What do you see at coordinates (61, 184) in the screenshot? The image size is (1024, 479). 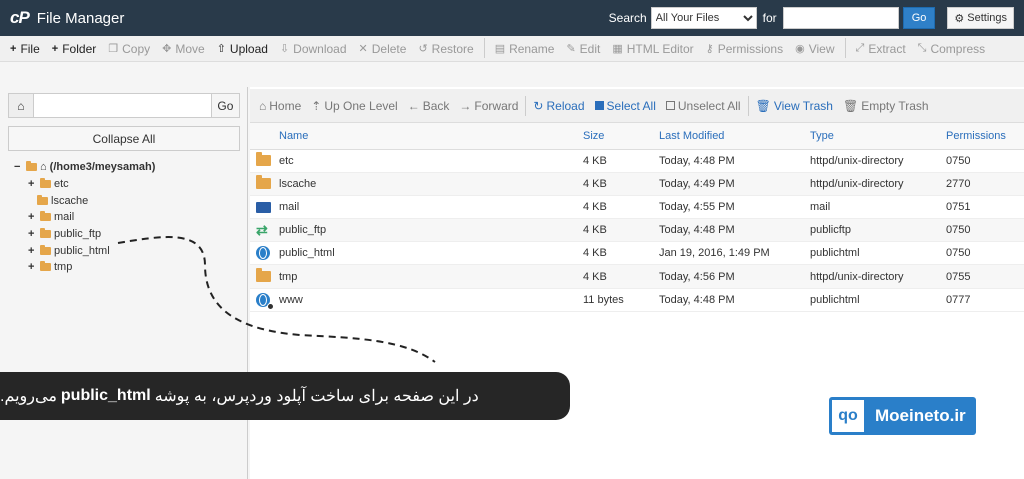 I see `tree-item-label: etc` at bounding box center [61, 184].